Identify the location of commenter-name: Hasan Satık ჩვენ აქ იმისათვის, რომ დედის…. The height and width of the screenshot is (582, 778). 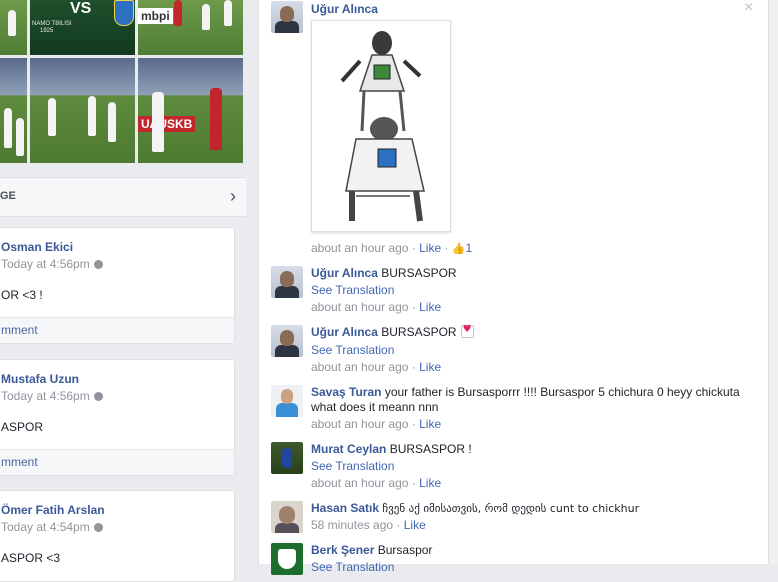
(475, 508).